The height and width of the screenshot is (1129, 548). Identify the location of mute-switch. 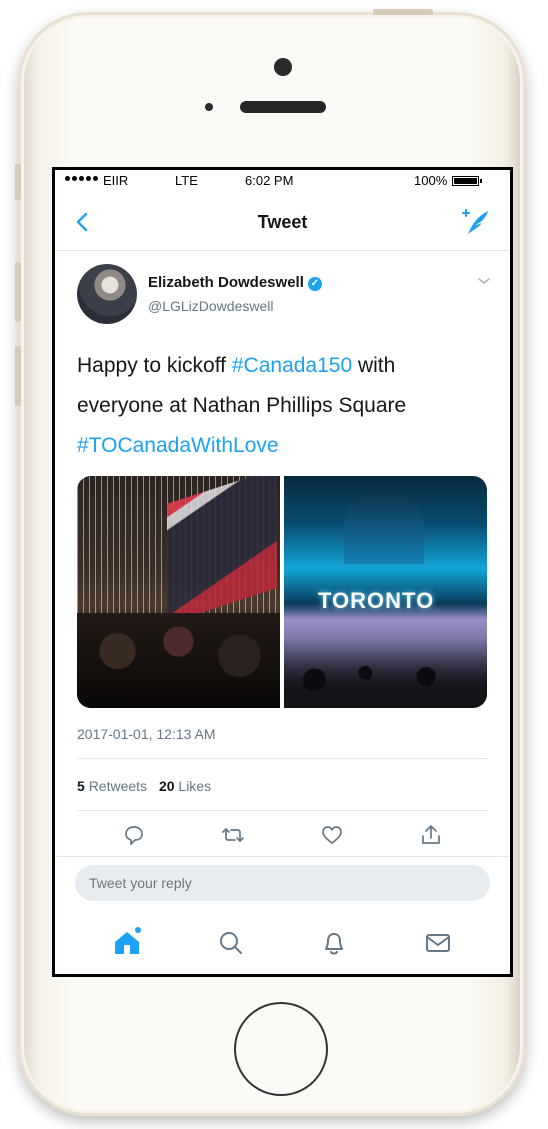
(18, 182).